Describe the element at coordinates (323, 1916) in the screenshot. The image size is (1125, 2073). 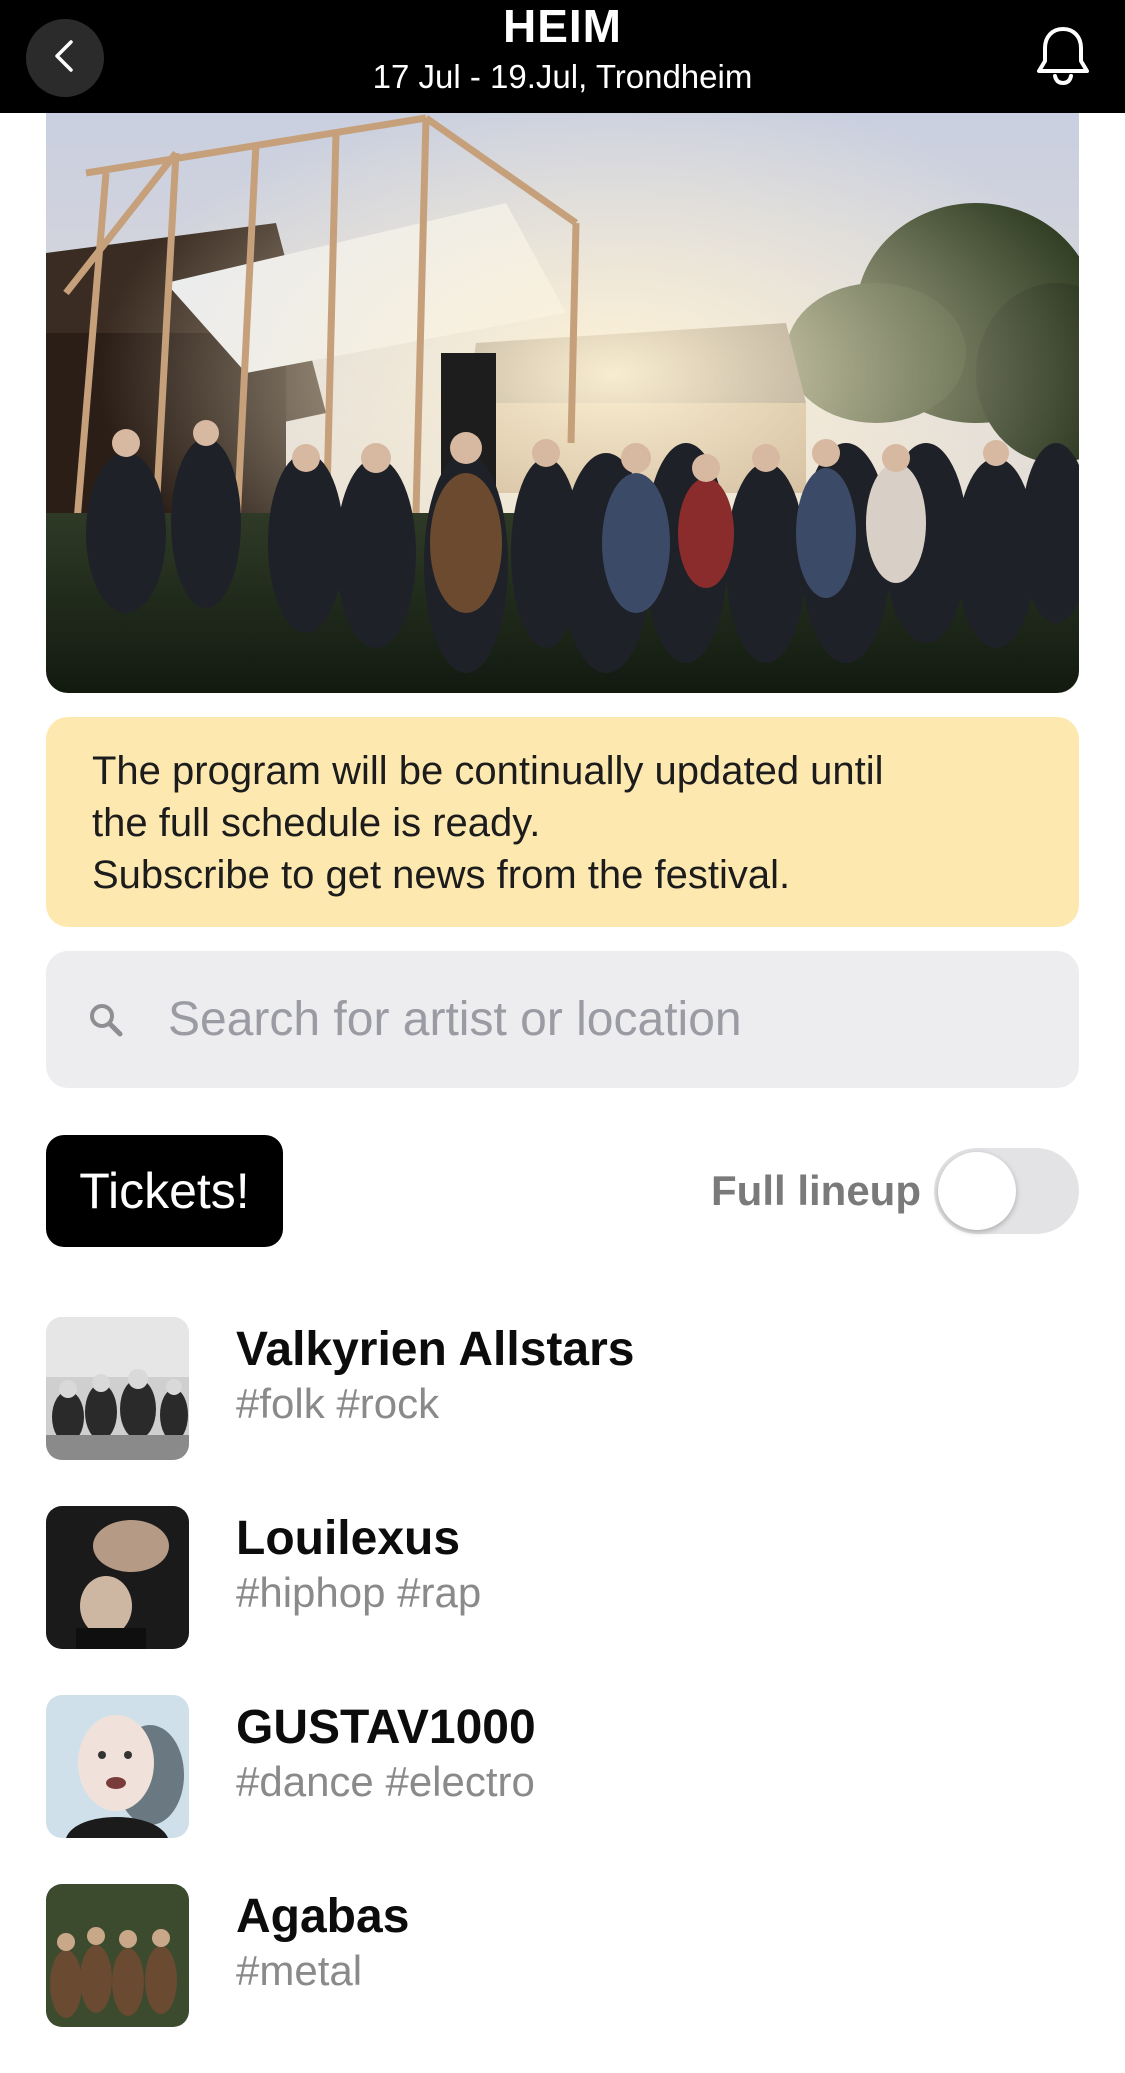
I see `artist-name: Agabas` at that location.